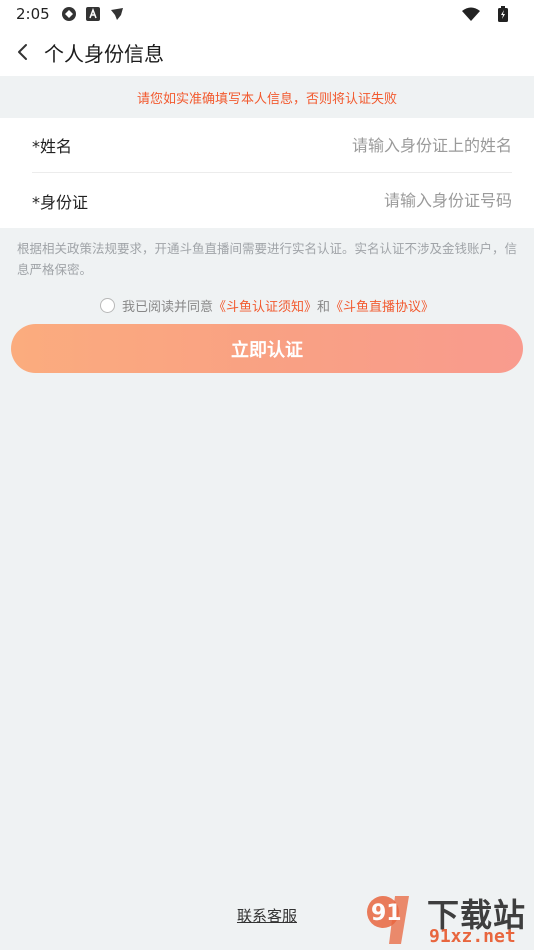 The height and width of the screenshot is (950, 534). I want to click on watermark: 91 下载站 91xz.net, so click(446, 919).